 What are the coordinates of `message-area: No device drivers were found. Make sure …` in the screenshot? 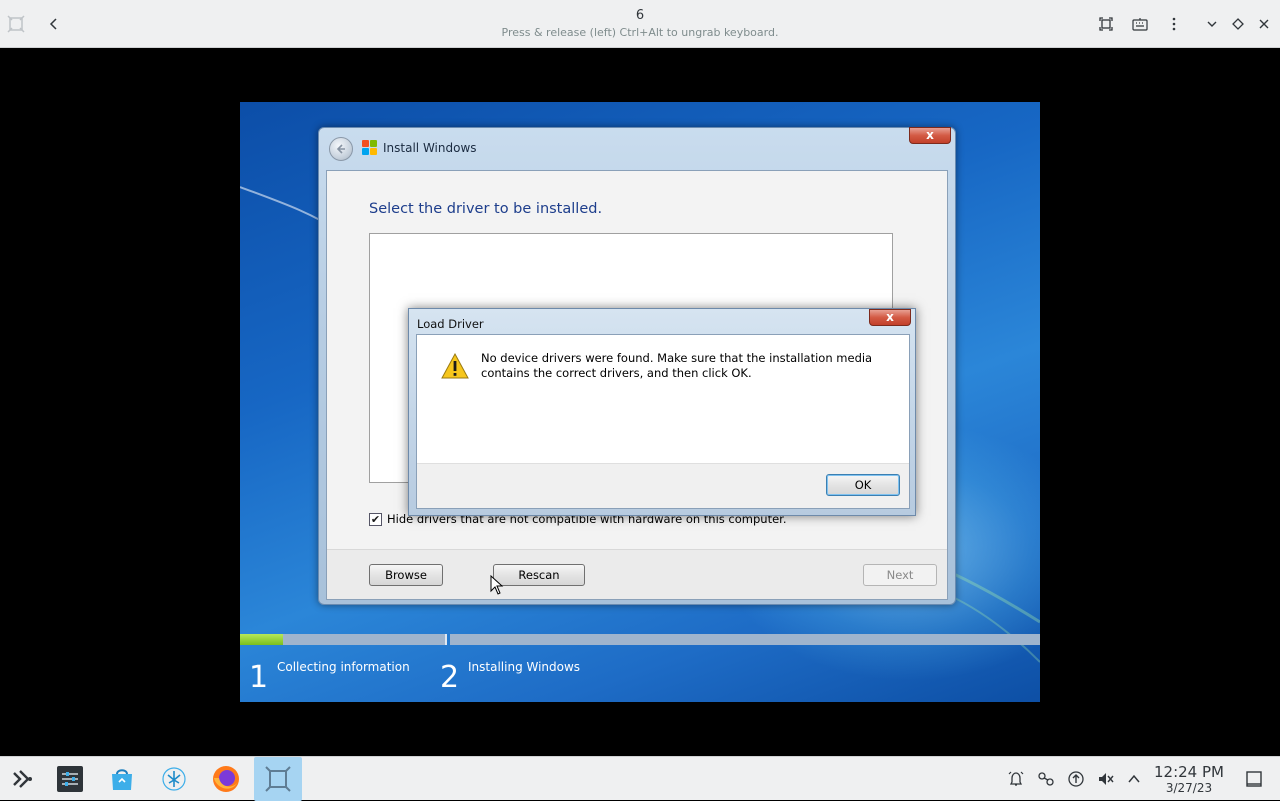 It's located at (663, 399).